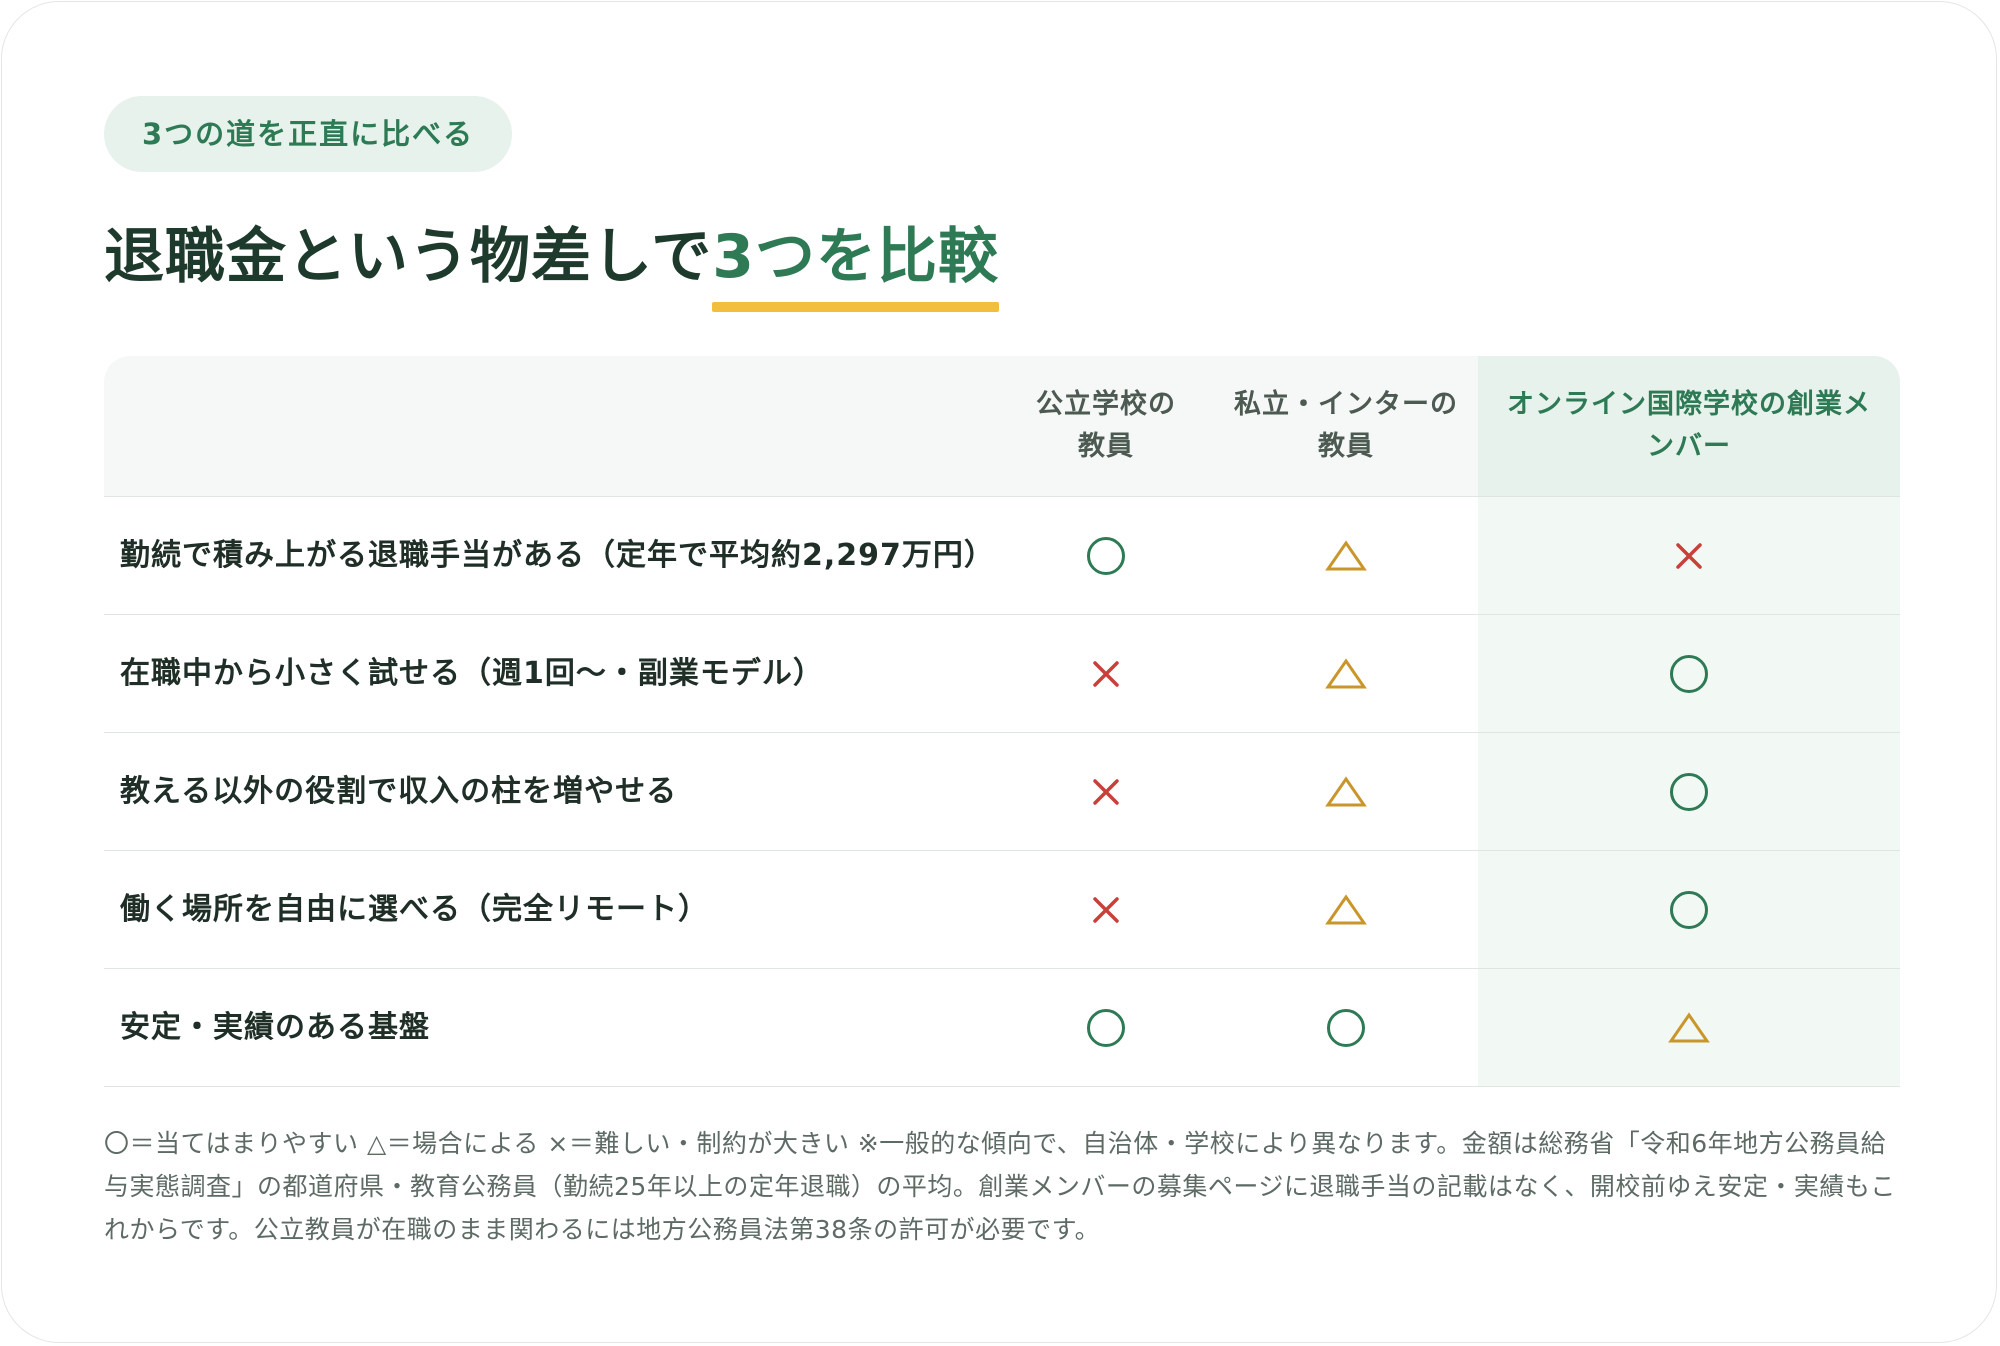 This screenshot has height=1346, width=2000. I want to click on title-main: 退職金という物差しで, so click(408, 257).